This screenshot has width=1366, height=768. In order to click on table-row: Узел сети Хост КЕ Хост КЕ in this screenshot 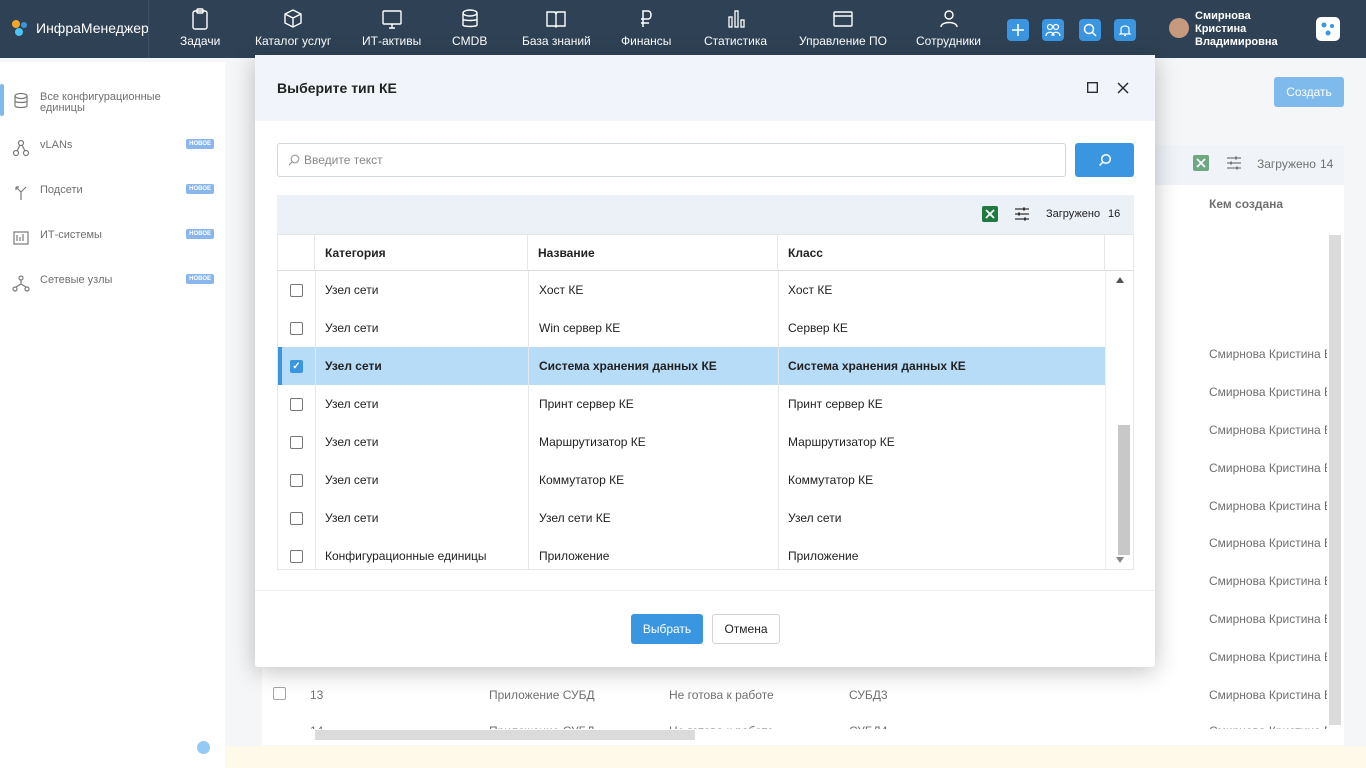, I will do `click(691, 290)`.